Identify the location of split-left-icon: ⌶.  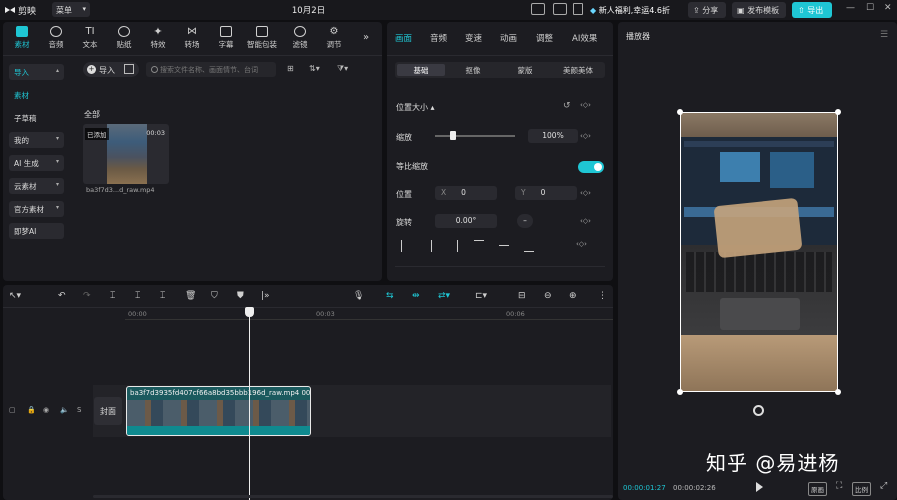
(137, 296).